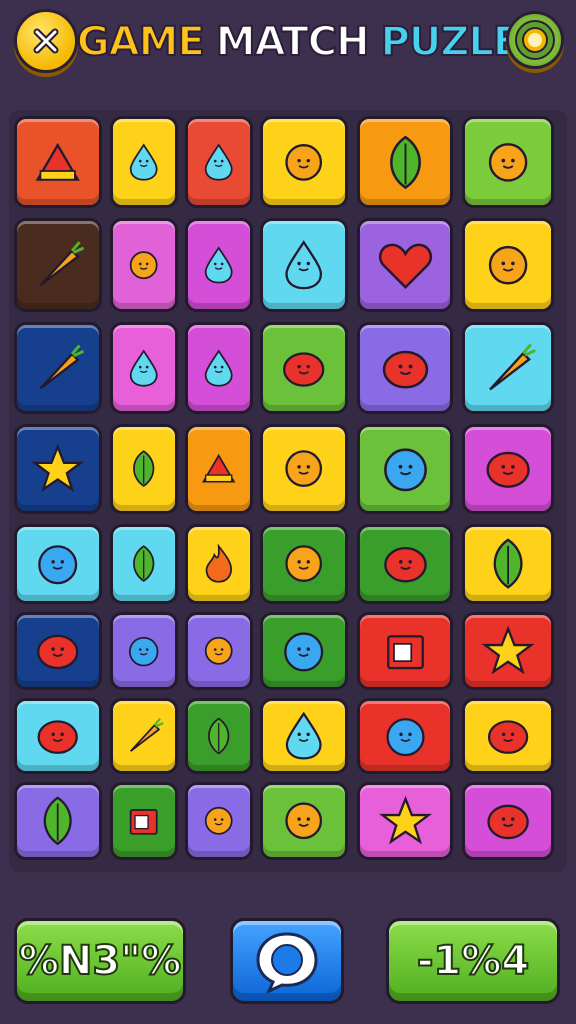 The image size is (576, 1024). I want to click on red-blob-icon, so click(58, 652).